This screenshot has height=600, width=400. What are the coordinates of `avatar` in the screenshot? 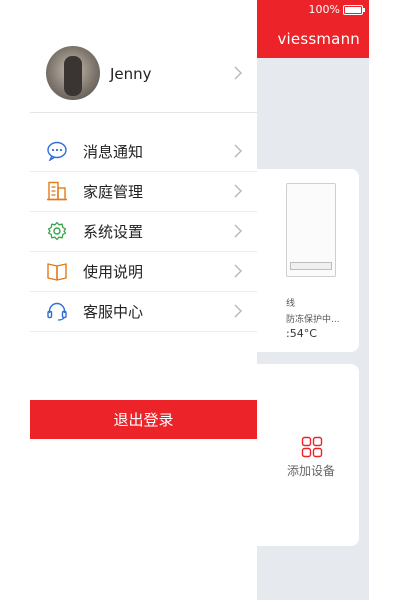 It's located at (73, 73).